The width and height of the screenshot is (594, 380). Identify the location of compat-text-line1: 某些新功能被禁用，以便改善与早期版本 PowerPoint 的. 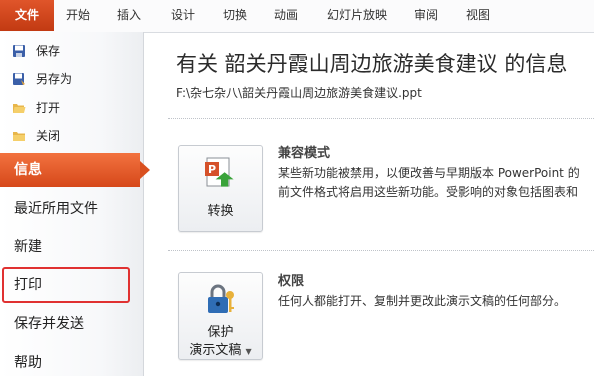
(429, 173).